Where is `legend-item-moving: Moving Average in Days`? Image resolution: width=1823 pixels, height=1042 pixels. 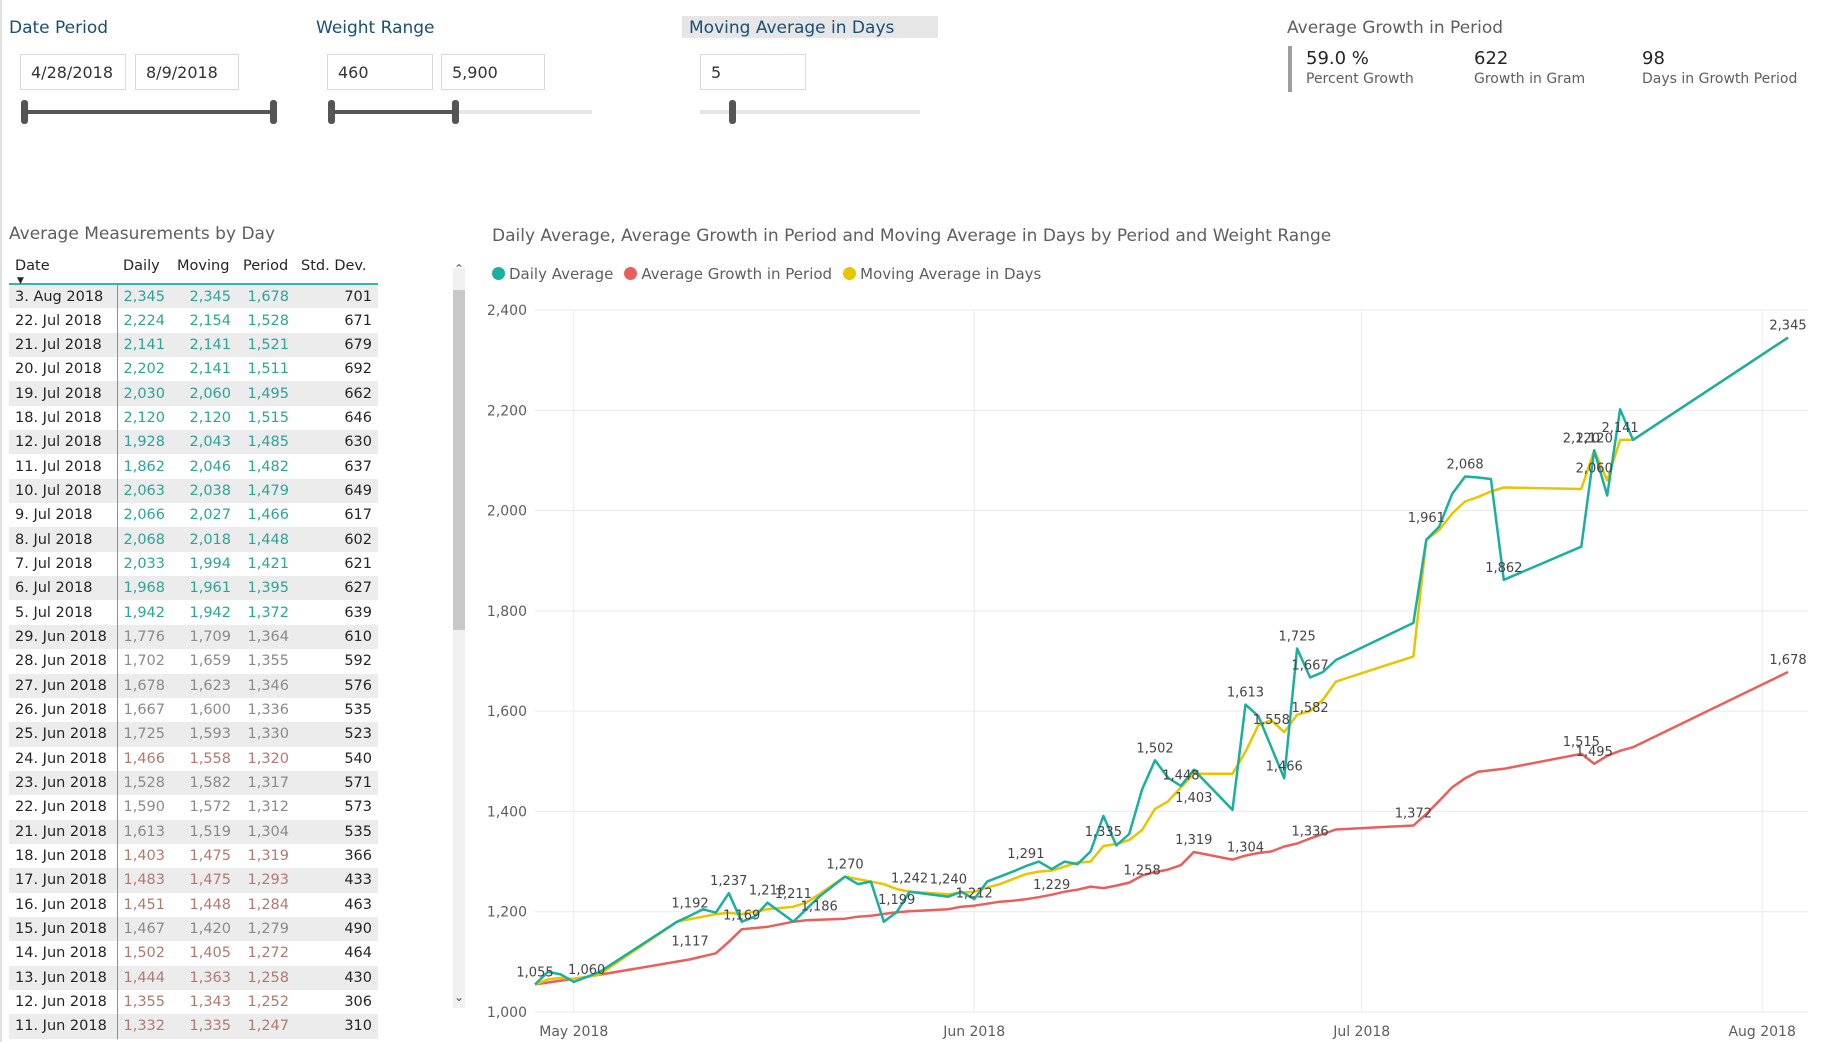 legend-item-moving: Moving Average in Days is located at coordinates (942, 274).